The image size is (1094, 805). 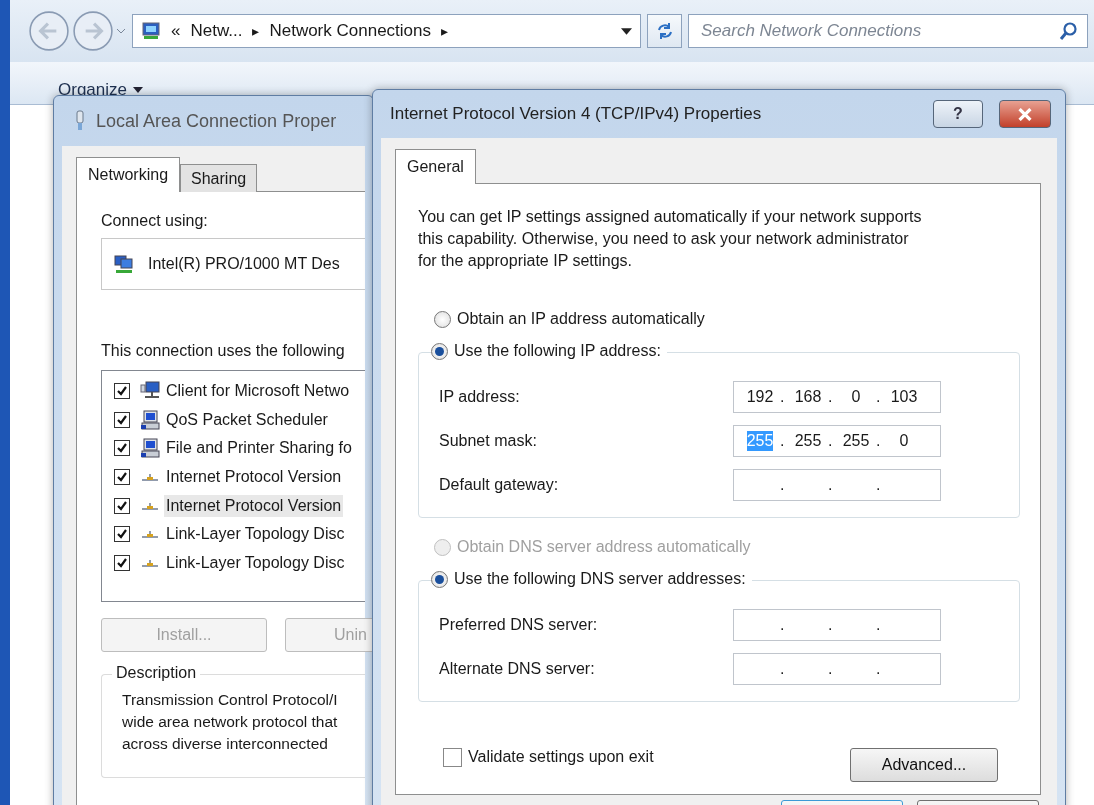 I want to click on field-label: Default gateway:, so click(x=499, y=485).